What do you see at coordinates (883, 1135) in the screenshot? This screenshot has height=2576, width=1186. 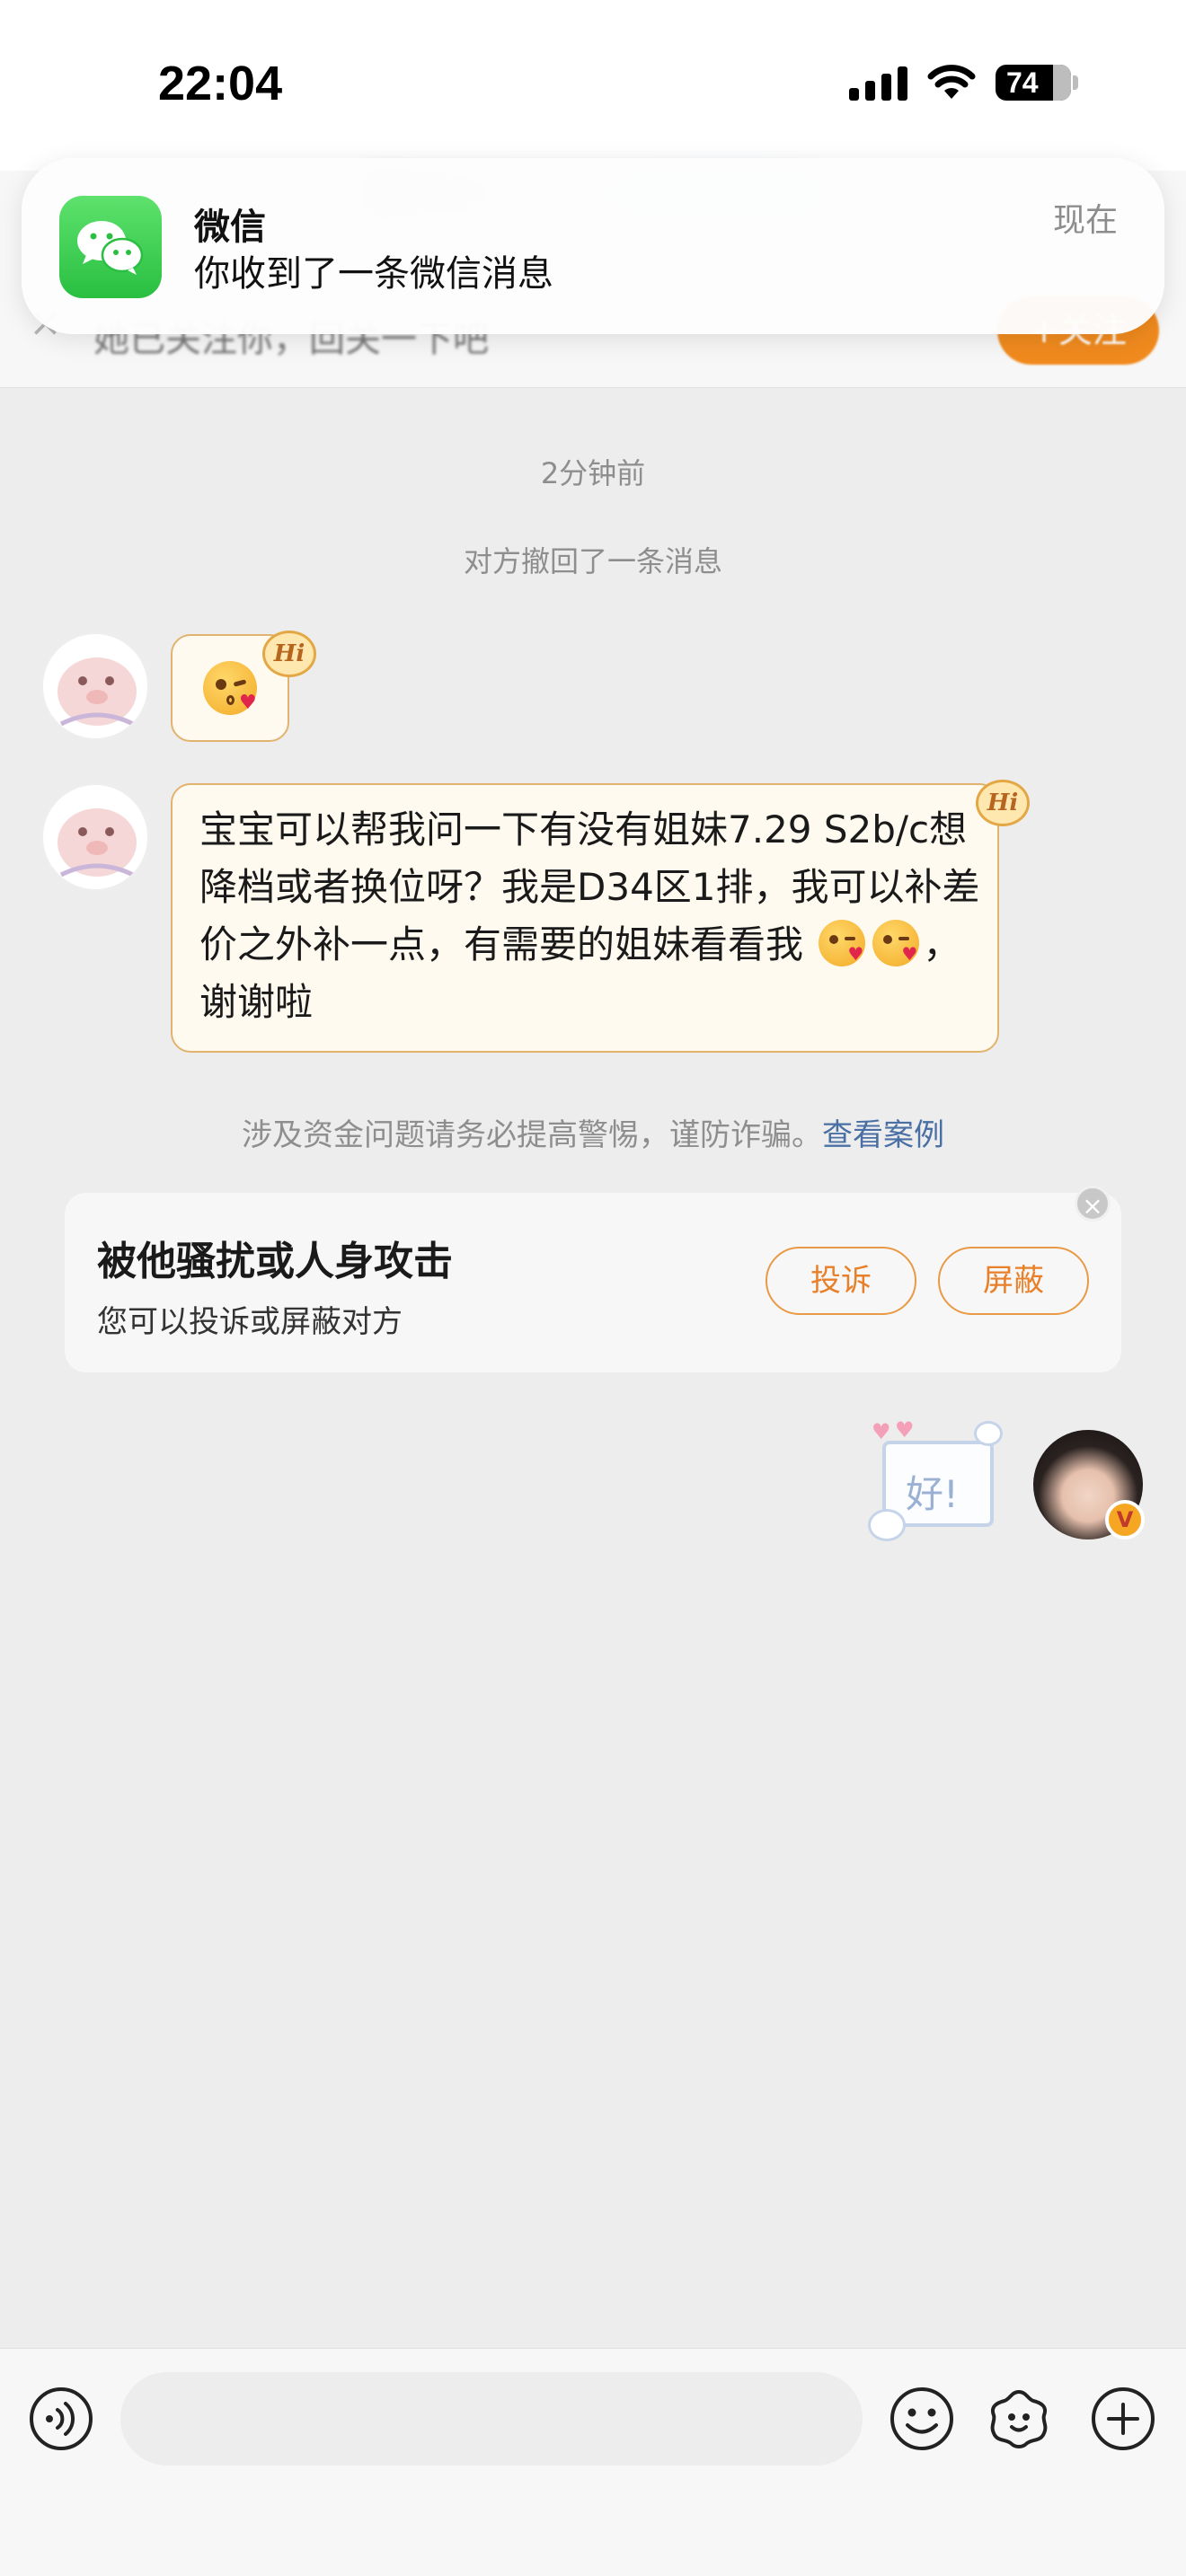 I see `view-cases-link: 查看案例` at bounding box center [883, 1135].